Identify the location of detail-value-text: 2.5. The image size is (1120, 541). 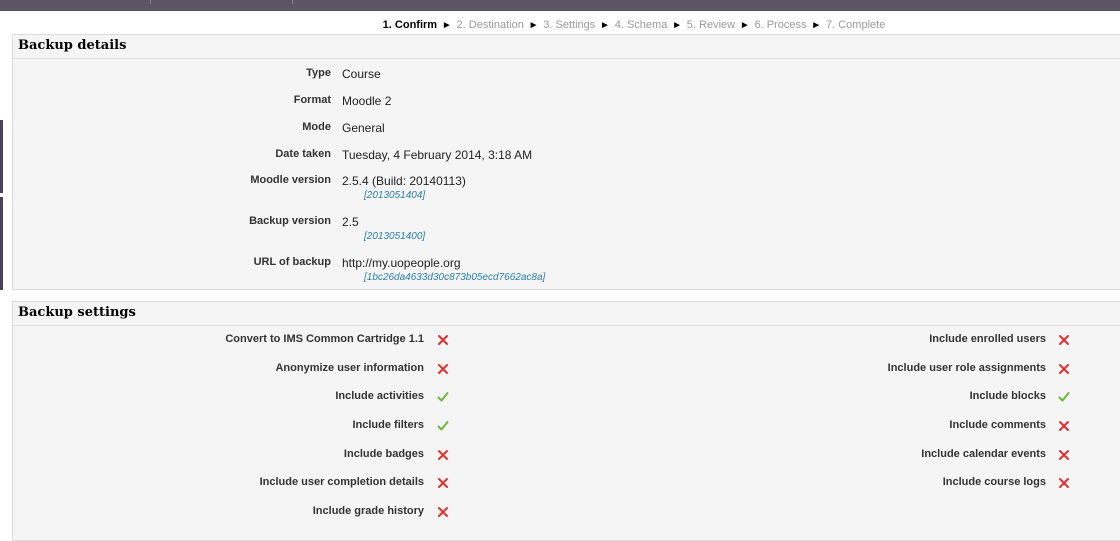
(350, 222).